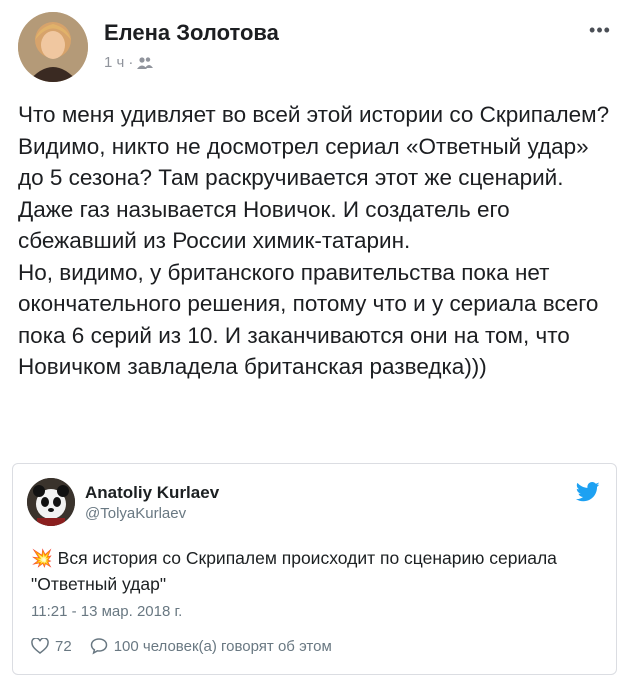 The image size is (629, 682). What do you see at coordinates (63, 646) in the screenshot?
I see `like-count: 72` at bounding box center [63, 646].